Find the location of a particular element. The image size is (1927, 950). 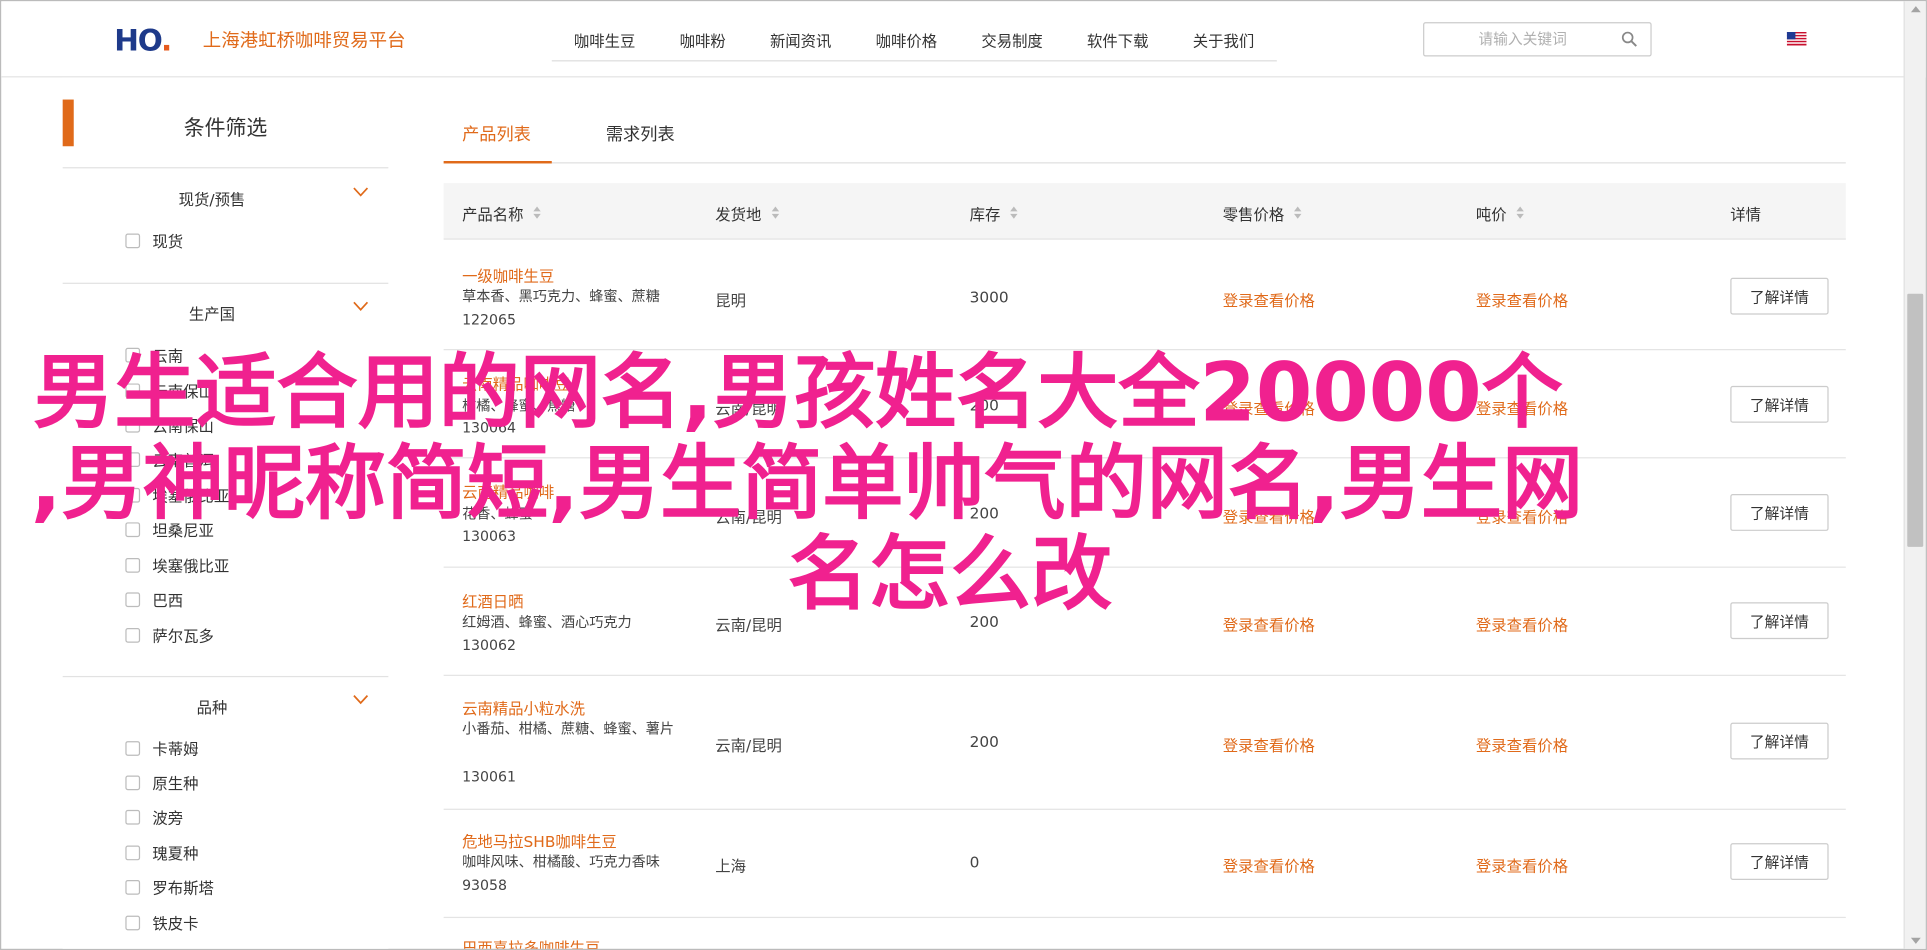

nav-item-coffee-powder: 咖啡粉 is located at coordinates (702, 40).